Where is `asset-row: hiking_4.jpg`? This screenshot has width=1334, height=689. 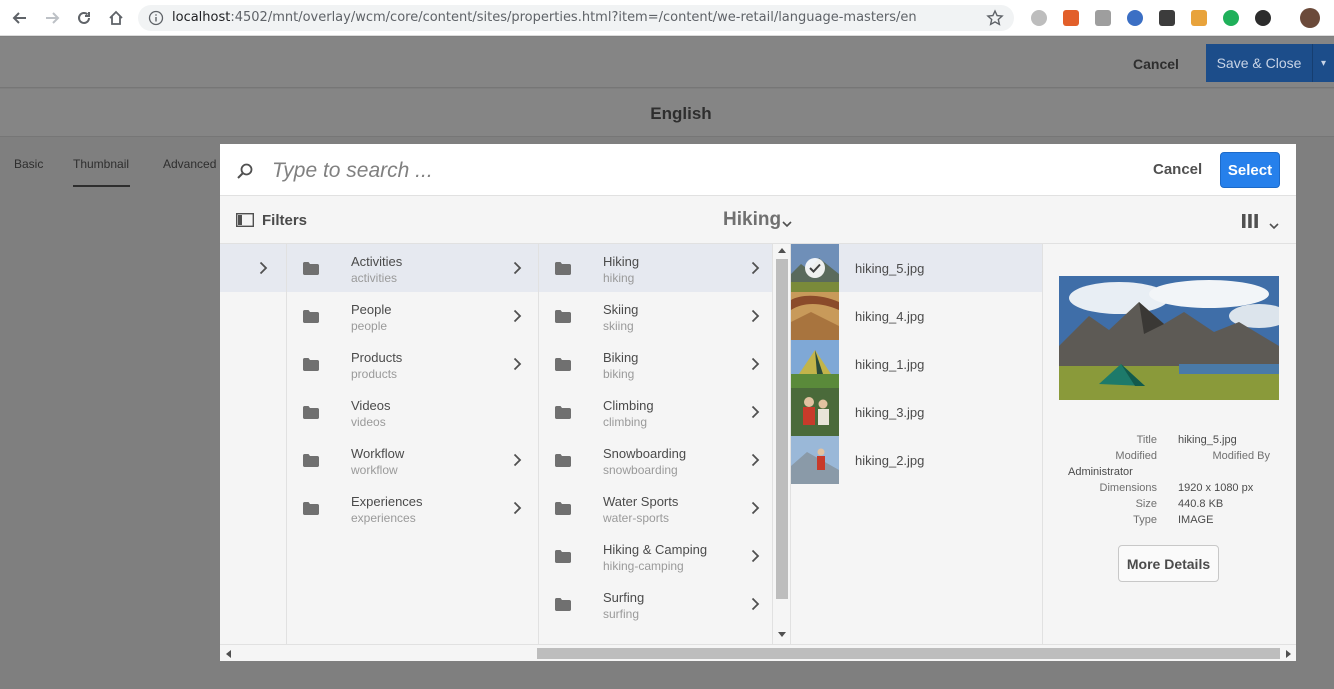
asset-row: hiking_4.jpg is located at coordinates (916, 316).